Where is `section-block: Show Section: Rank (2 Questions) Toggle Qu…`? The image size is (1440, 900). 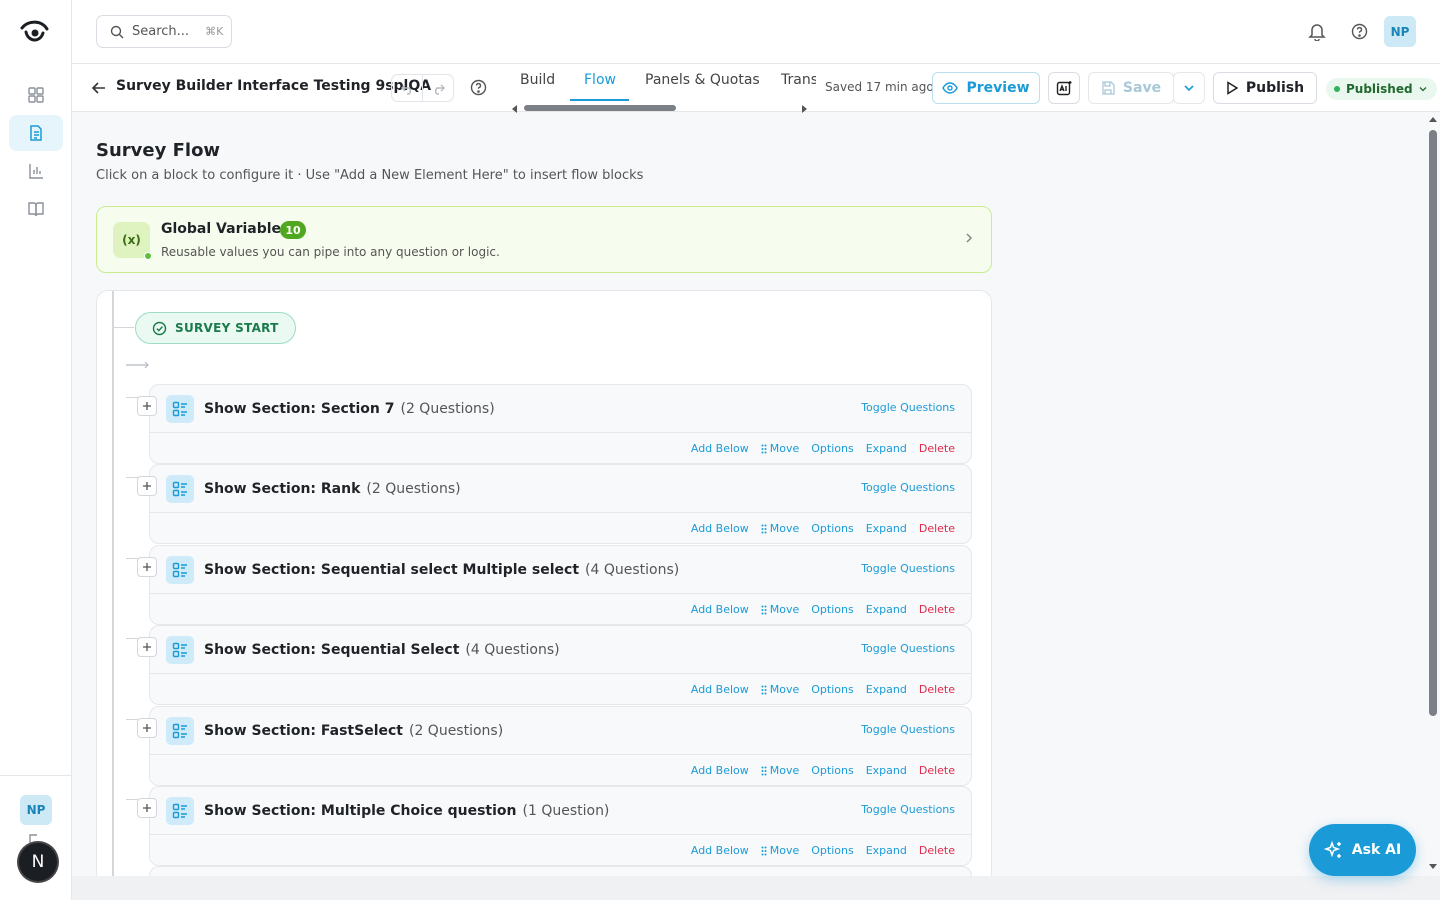 section-block: Show Section: Rank (2 Questions) Toggle Qu… is located at coordinates (560, 504).